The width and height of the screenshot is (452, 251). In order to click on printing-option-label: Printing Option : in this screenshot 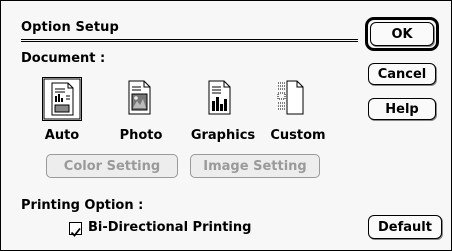, I will do `click(82, 205)`.